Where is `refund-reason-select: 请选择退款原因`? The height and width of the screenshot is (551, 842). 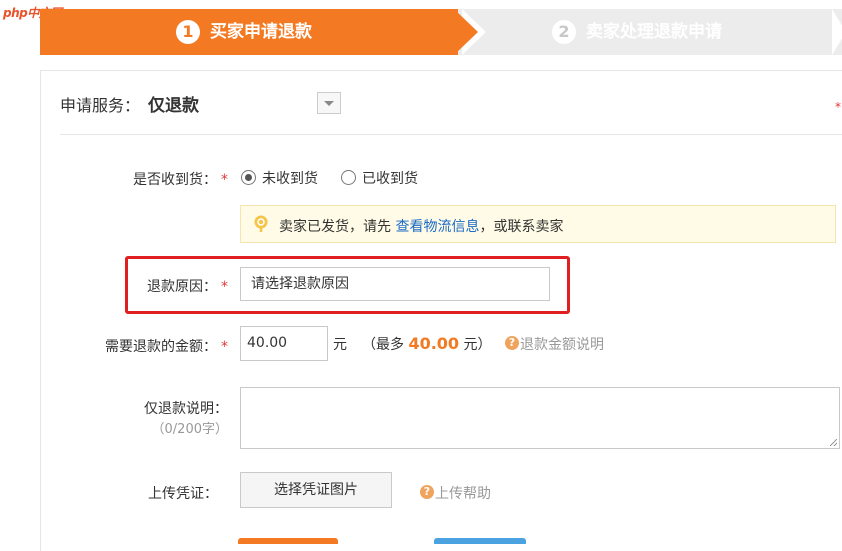
refund-reason-select: 请选择退款原因 is located at coordinates (395, 284).